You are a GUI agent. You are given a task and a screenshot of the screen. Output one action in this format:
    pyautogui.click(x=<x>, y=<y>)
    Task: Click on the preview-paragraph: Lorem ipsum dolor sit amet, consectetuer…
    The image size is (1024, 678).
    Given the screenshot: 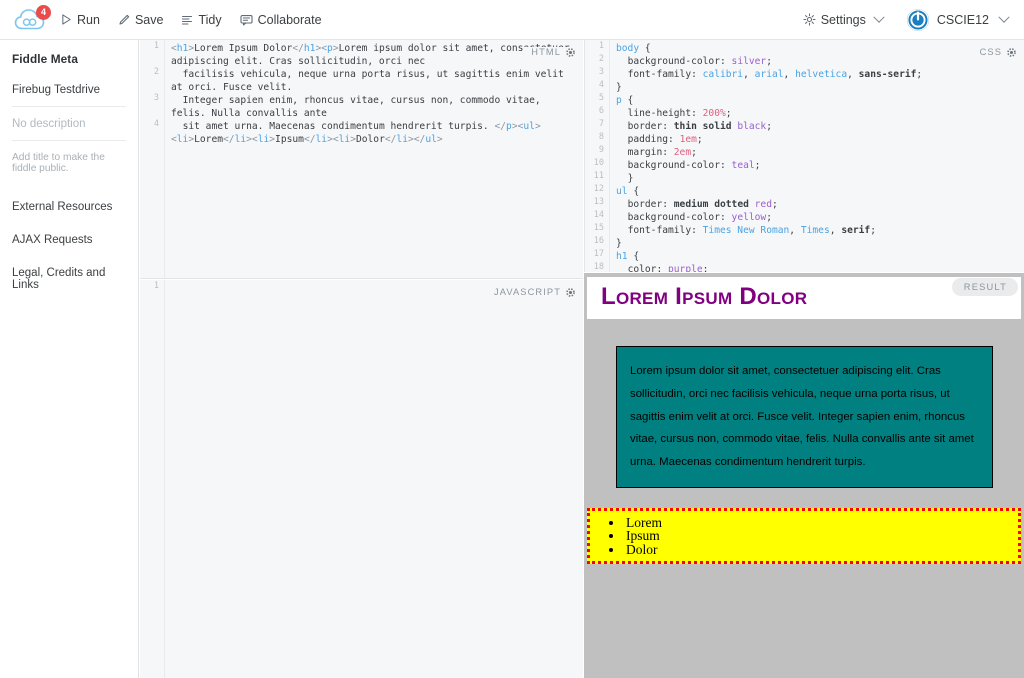 What is the action you would take?
    pyautogui.click(x=804, y=417)
    